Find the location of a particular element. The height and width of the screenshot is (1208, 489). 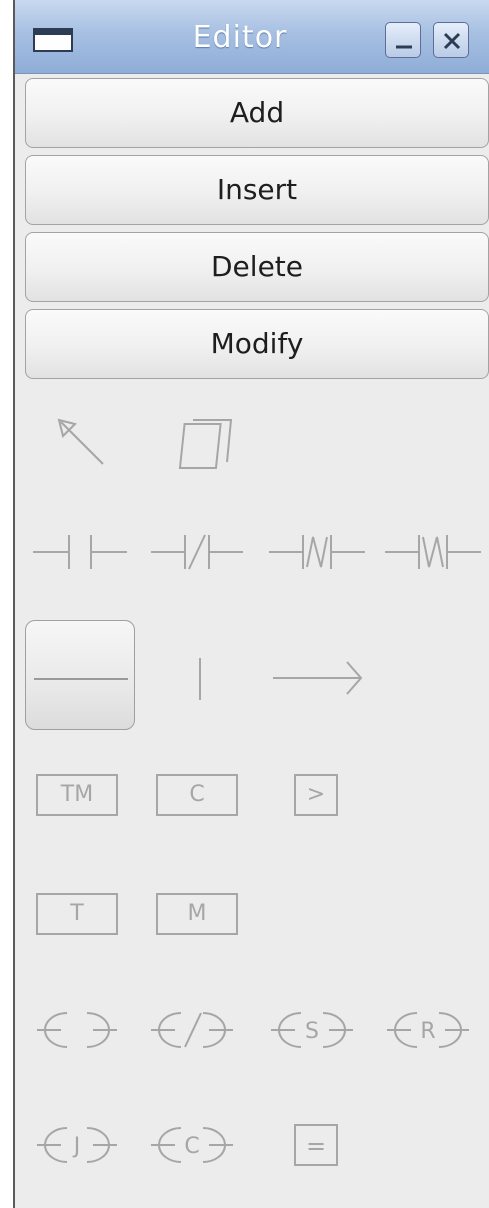

coil-reset-label: R is located at coordinates (427, 1031).